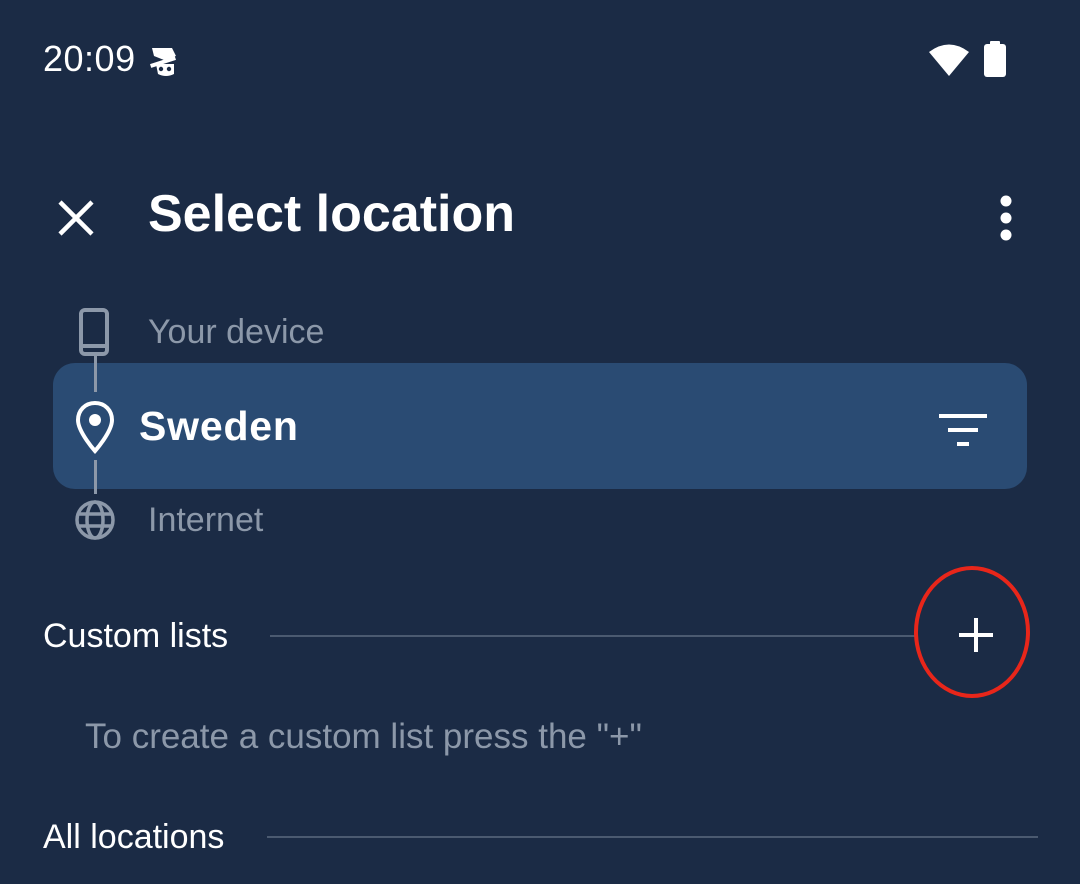 The height and width of the screenshot is (884, 1080). I want to click on battery-icon, so click(995, 59).